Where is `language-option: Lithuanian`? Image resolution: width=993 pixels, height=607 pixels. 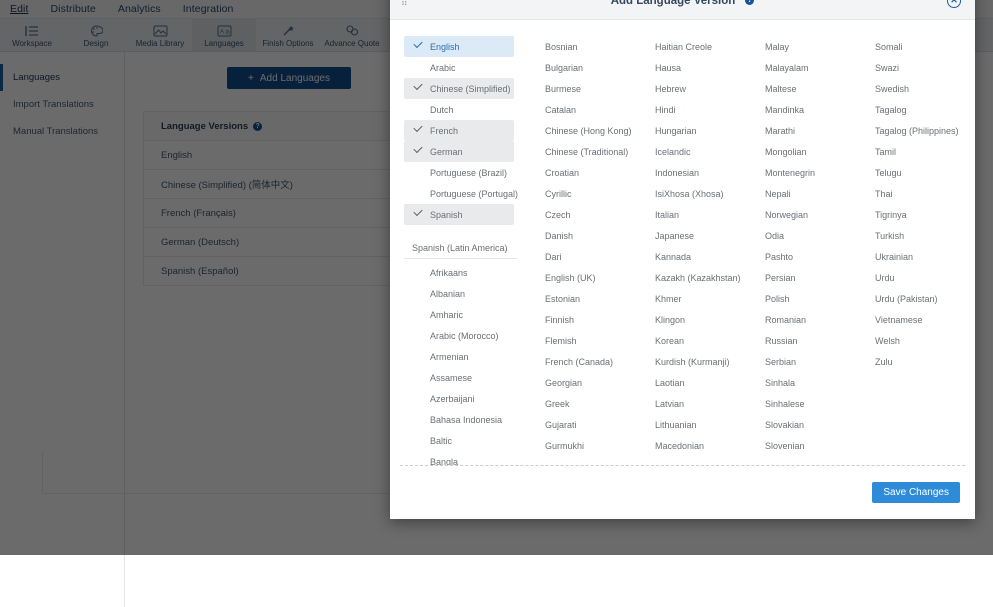 language-option: Lithuanian is located at coordinates (686, 424).